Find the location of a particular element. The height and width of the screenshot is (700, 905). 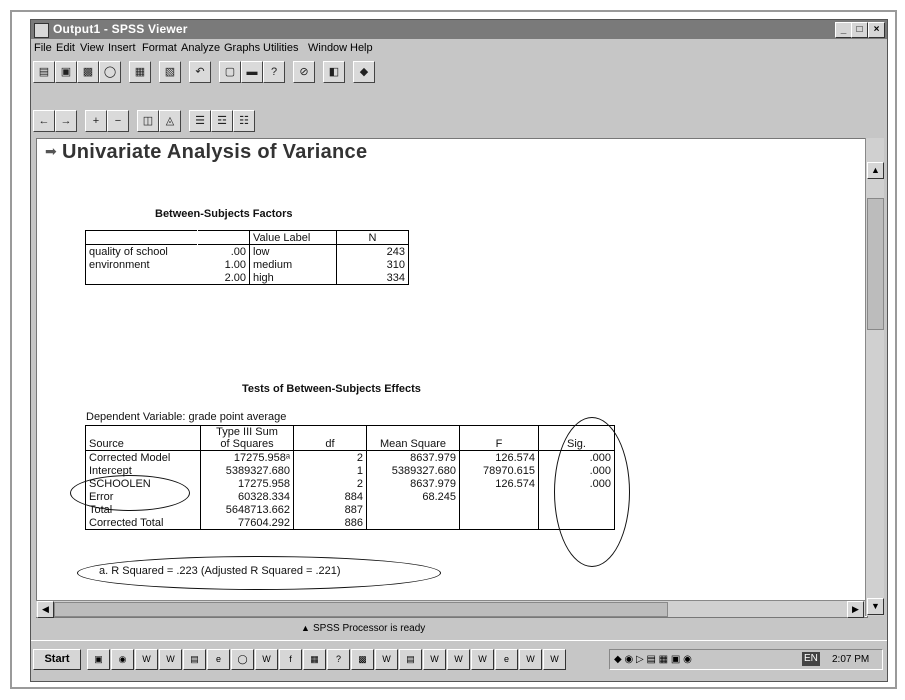

f-cell: 126.574 is located at coordinates (499, 457).